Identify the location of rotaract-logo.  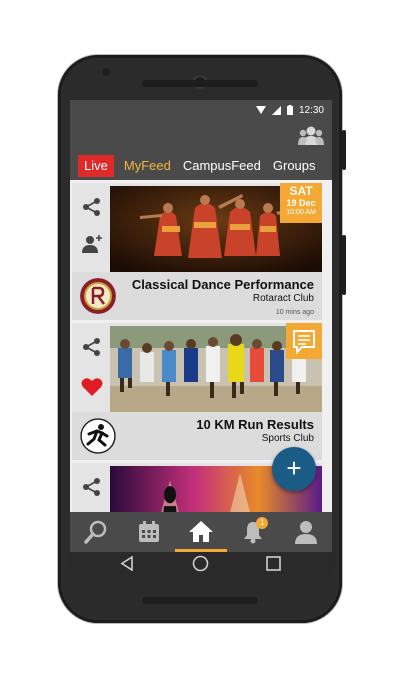
(98, 296).